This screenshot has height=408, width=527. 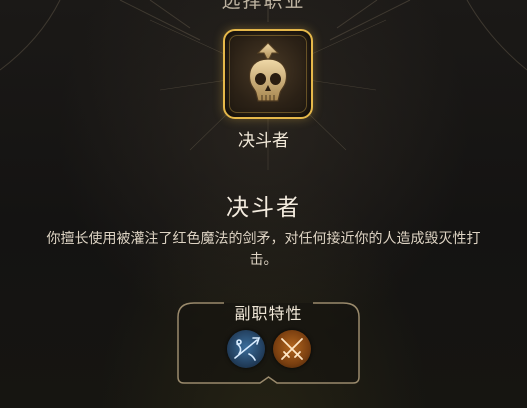 I want to click on blue-spear-trait-icon, so click(x=246, y=349).